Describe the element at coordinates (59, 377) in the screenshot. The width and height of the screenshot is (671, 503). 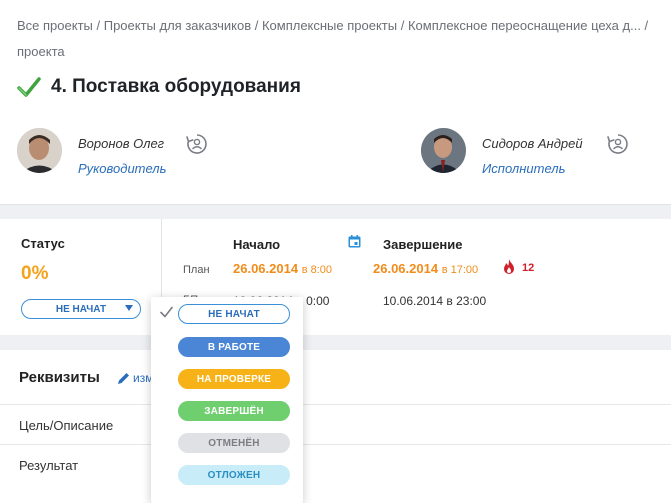
I see `details-title: Реквизиты` at that location.